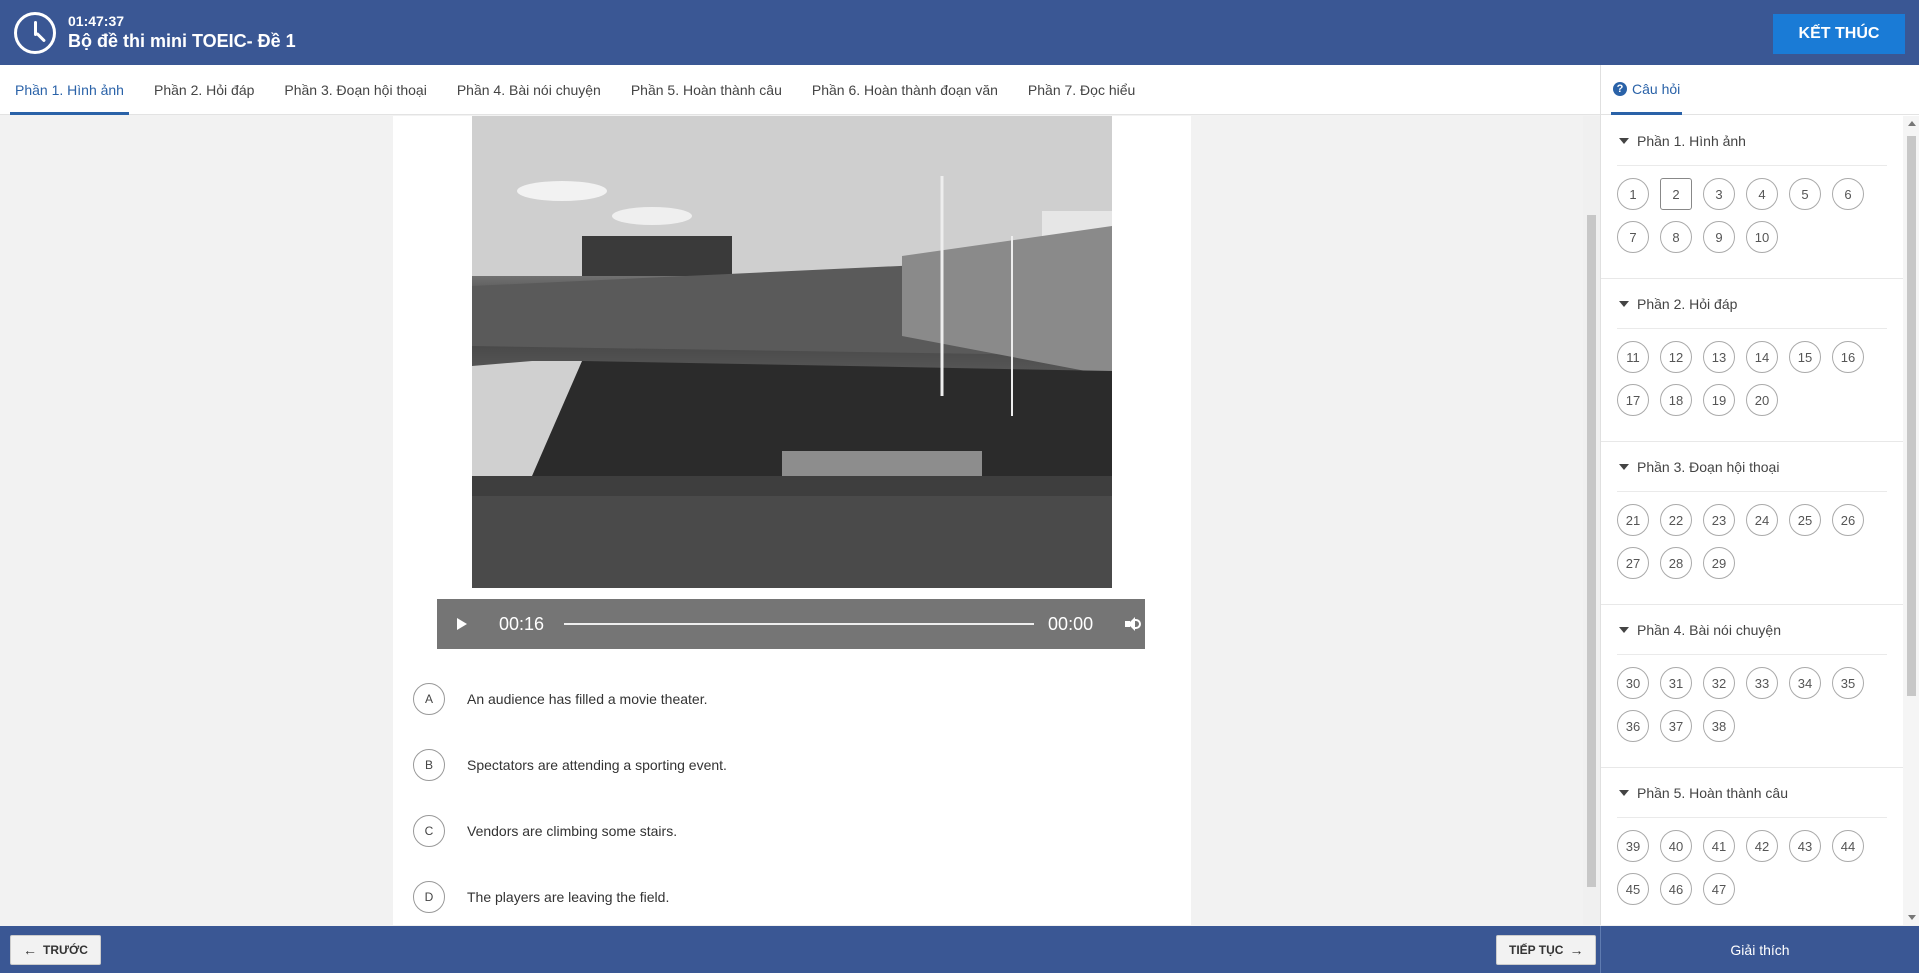 Image resolution: width=1919 pixels, height=973 pixels. I want to click on question-number-button: 39, so click(1633, 846).